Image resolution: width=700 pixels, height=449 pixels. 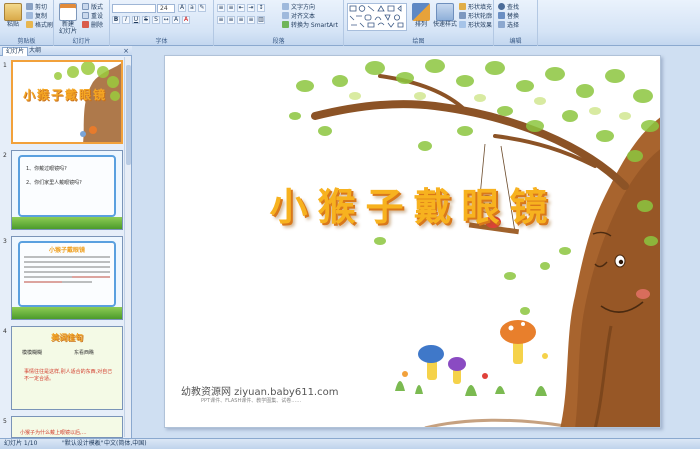 What do you see at coordinates (166, 8) in the screenshot?
I see `font-size-combo: 24` at bounding box center [166, 8].